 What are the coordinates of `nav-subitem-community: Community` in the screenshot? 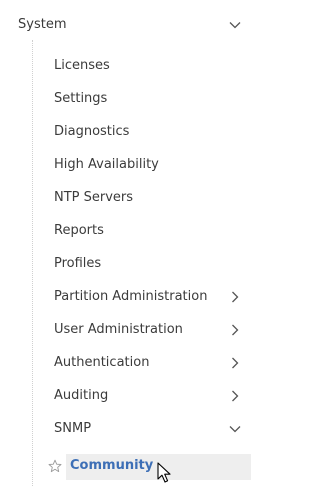 It's located at (149, 467).